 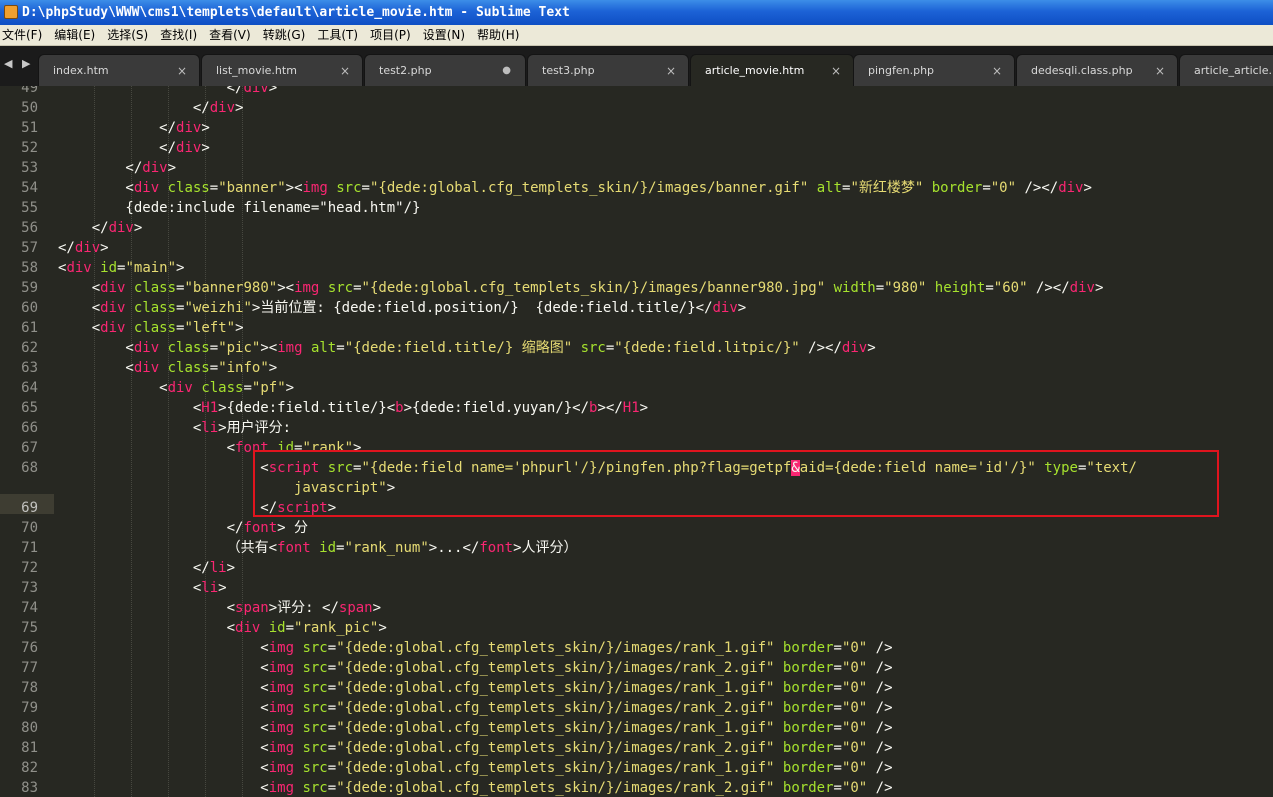 What do you see at coordinates (29, 368) in the screenshot?
I see `line-number: 63` at bounding box center [29, 368].